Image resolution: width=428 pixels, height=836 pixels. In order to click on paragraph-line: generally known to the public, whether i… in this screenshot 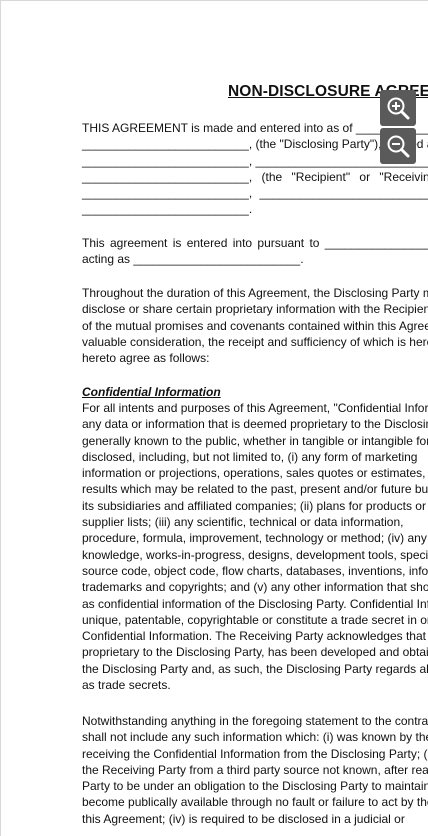, I will do `click(255, 440)`.